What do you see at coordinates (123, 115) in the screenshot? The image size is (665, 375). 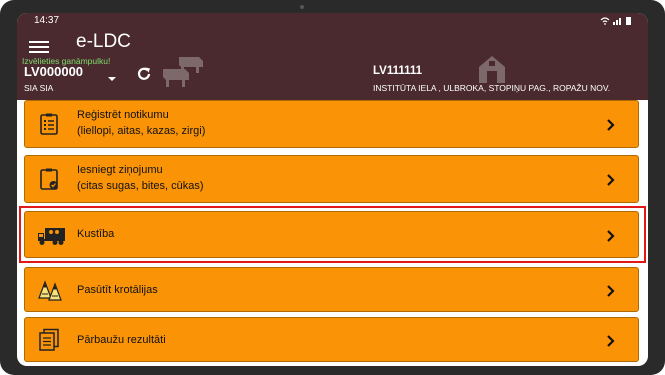 I see `menu-item-title: Reģistrēt notikumu` at bounding box center [123, 115].